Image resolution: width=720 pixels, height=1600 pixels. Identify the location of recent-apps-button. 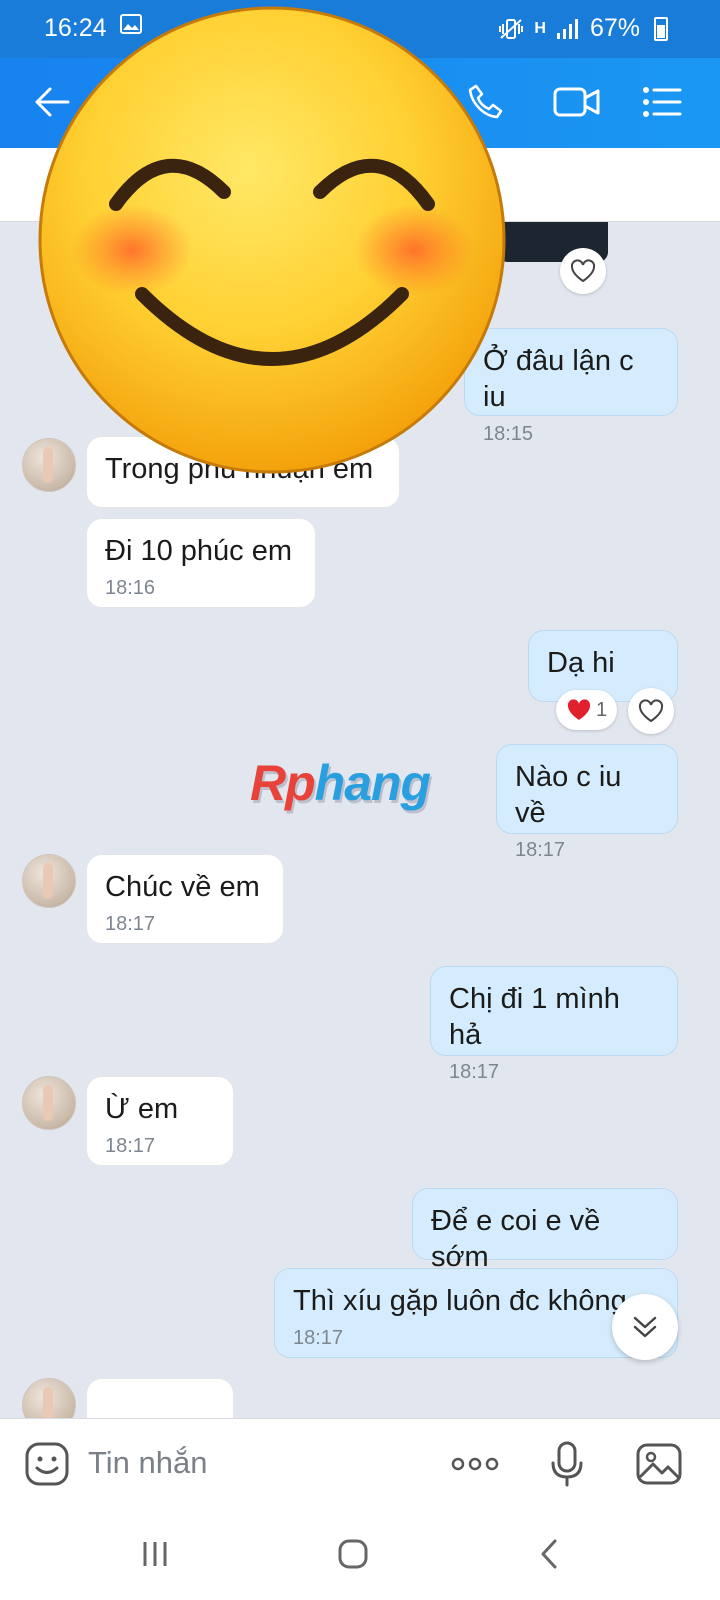
(155, 1554).